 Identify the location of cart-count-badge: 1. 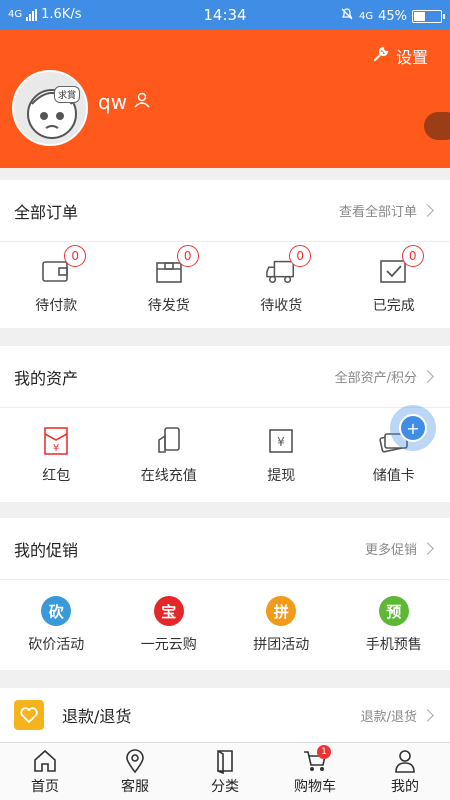
(324, 752).